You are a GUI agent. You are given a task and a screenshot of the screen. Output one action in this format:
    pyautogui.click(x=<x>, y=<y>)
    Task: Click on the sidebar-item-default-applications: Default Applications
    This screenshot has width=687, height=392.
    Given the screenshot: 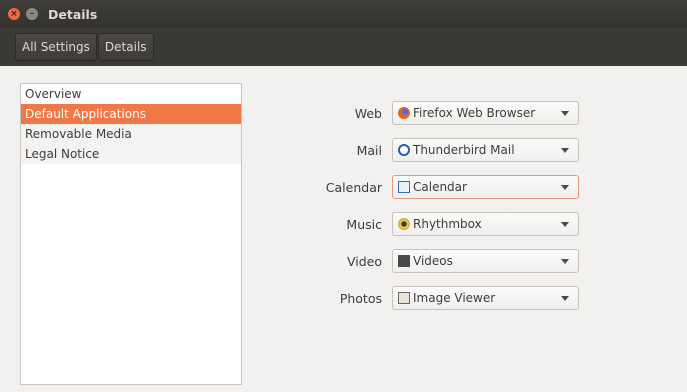 What is the action you would take?
    pyautogui.click(x=131, y=114)
    